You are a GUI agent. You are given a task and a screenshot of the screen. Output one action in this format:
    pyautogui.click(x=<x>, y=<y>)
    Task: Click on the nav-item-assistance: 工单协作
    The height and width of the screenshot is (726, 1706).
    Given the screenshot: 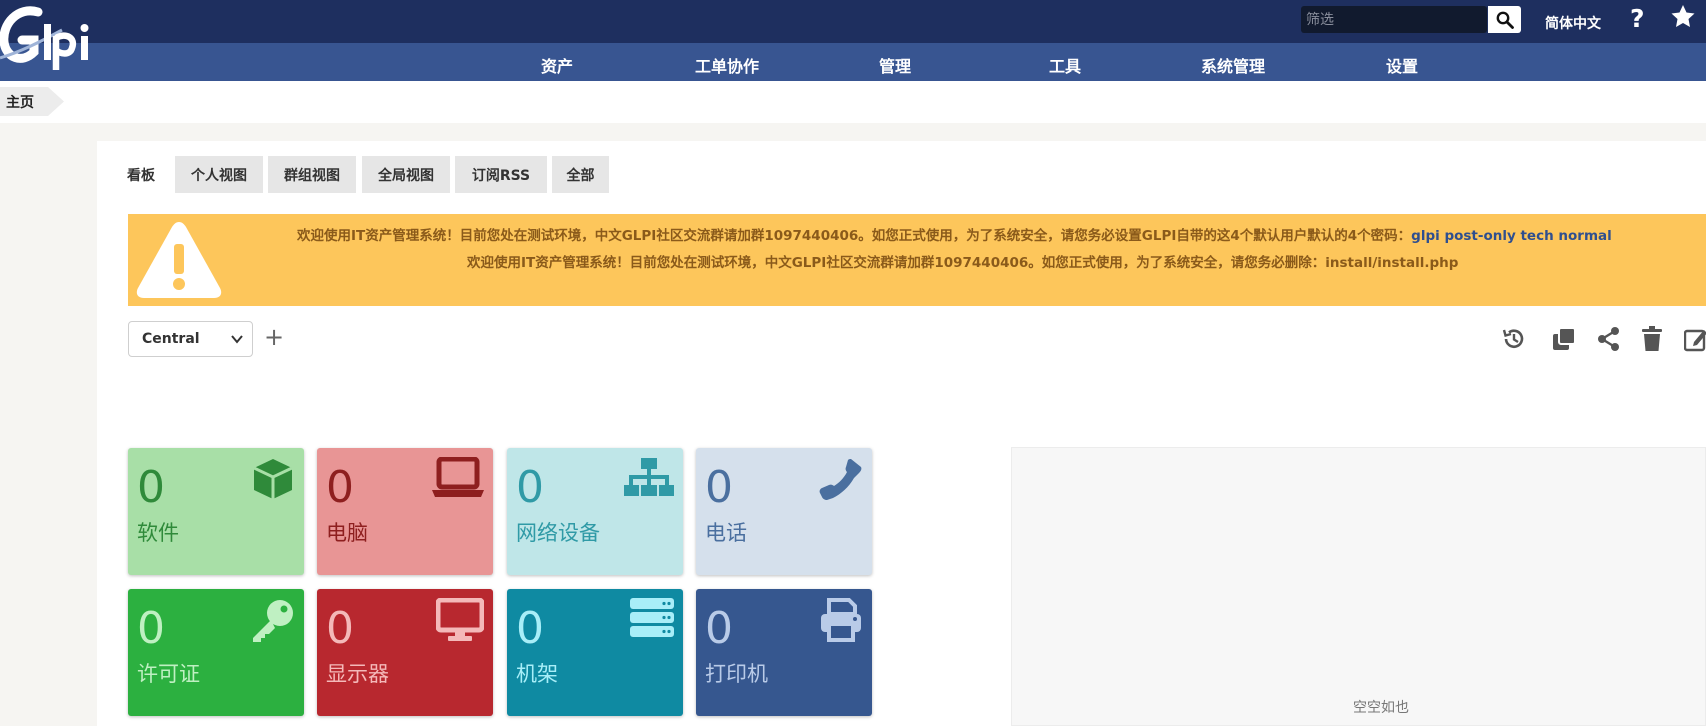 What is the action you would take?
    pyautogui.click(x=727, y=65)
    